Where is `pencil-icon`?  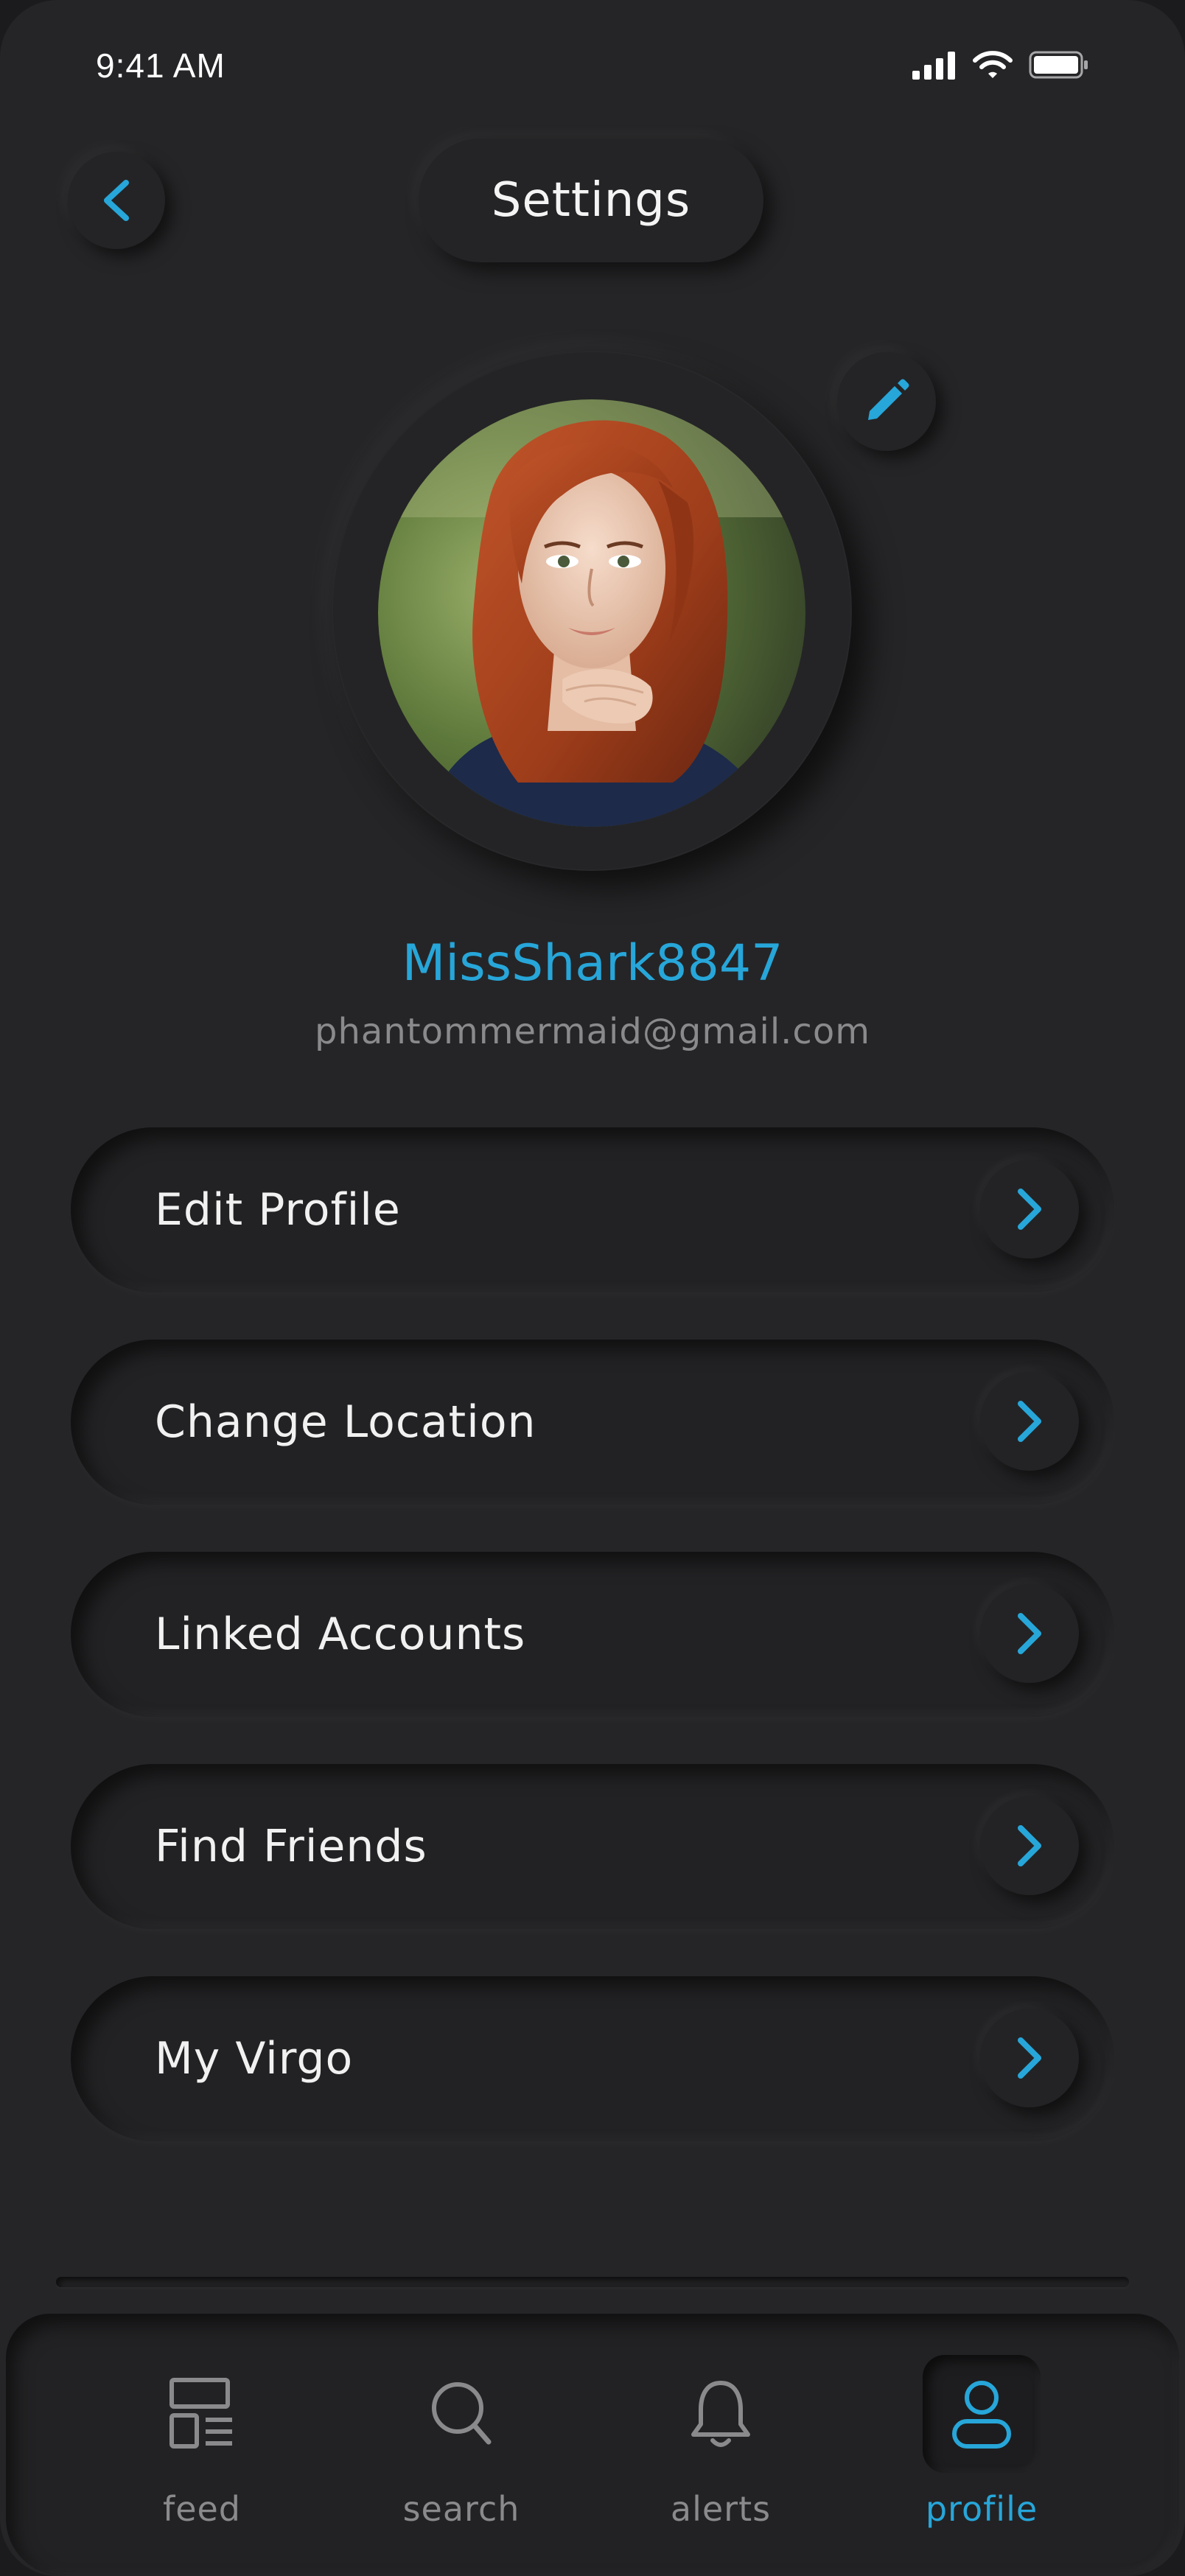 pencil-icon is located at coordinates (888, 399).